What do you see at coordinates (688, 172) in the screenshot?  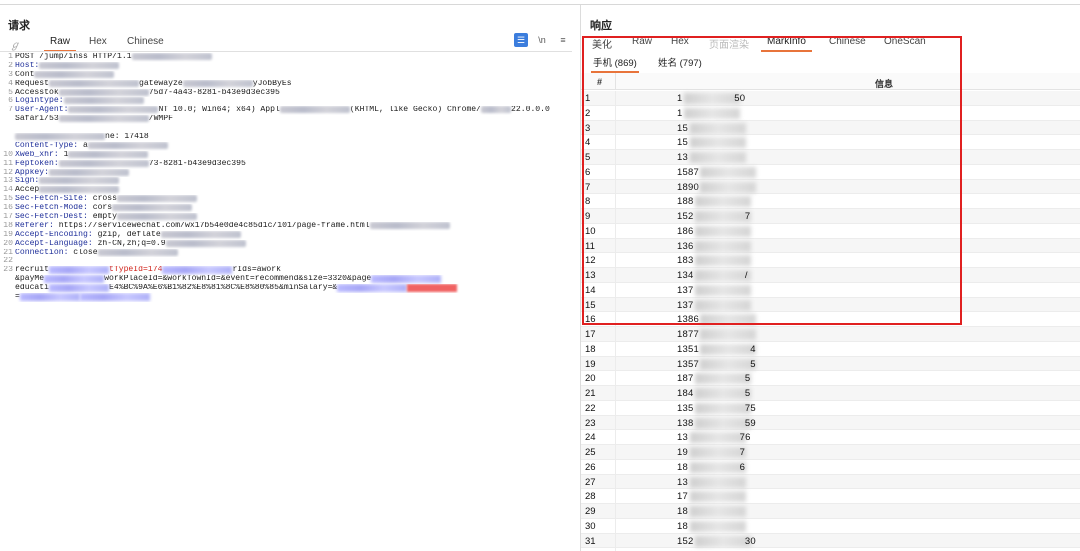 I see `row-value: 1587` at bounding box center [688, 172].